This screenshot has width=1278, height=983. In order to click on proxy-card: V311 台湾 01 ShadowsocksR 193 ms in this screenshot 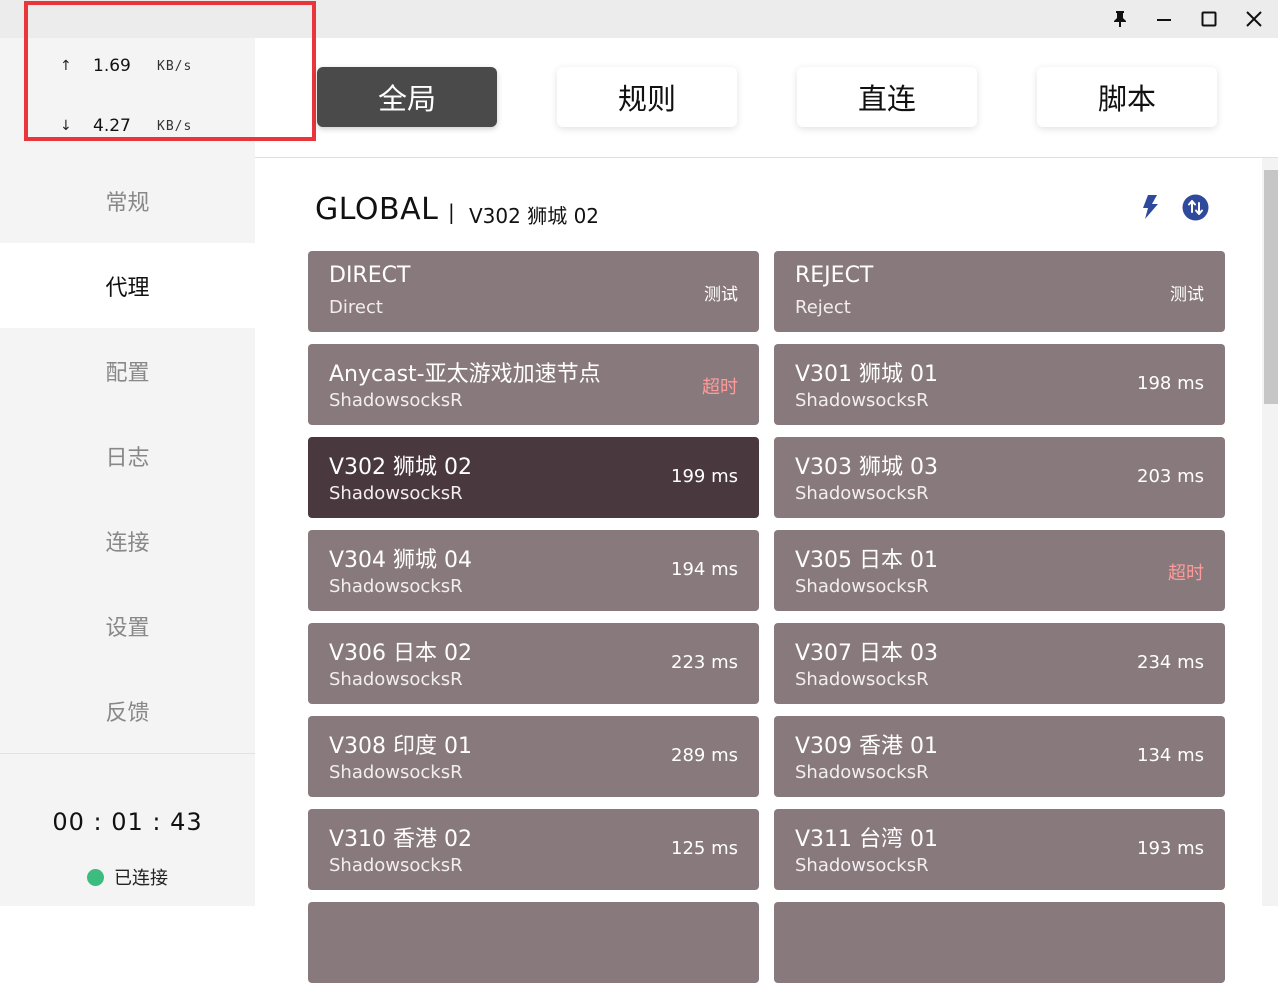, I will do `click(999, 849)`.